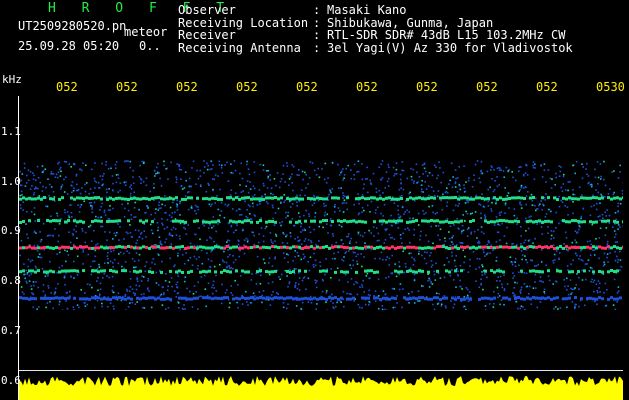 Image resolution: width=629 pixels, height=400 pixels. What do you see at coordinates (610, 87) in the screenshot?
I see `time-tick-label: 0530` at bounding box center [610, 87].